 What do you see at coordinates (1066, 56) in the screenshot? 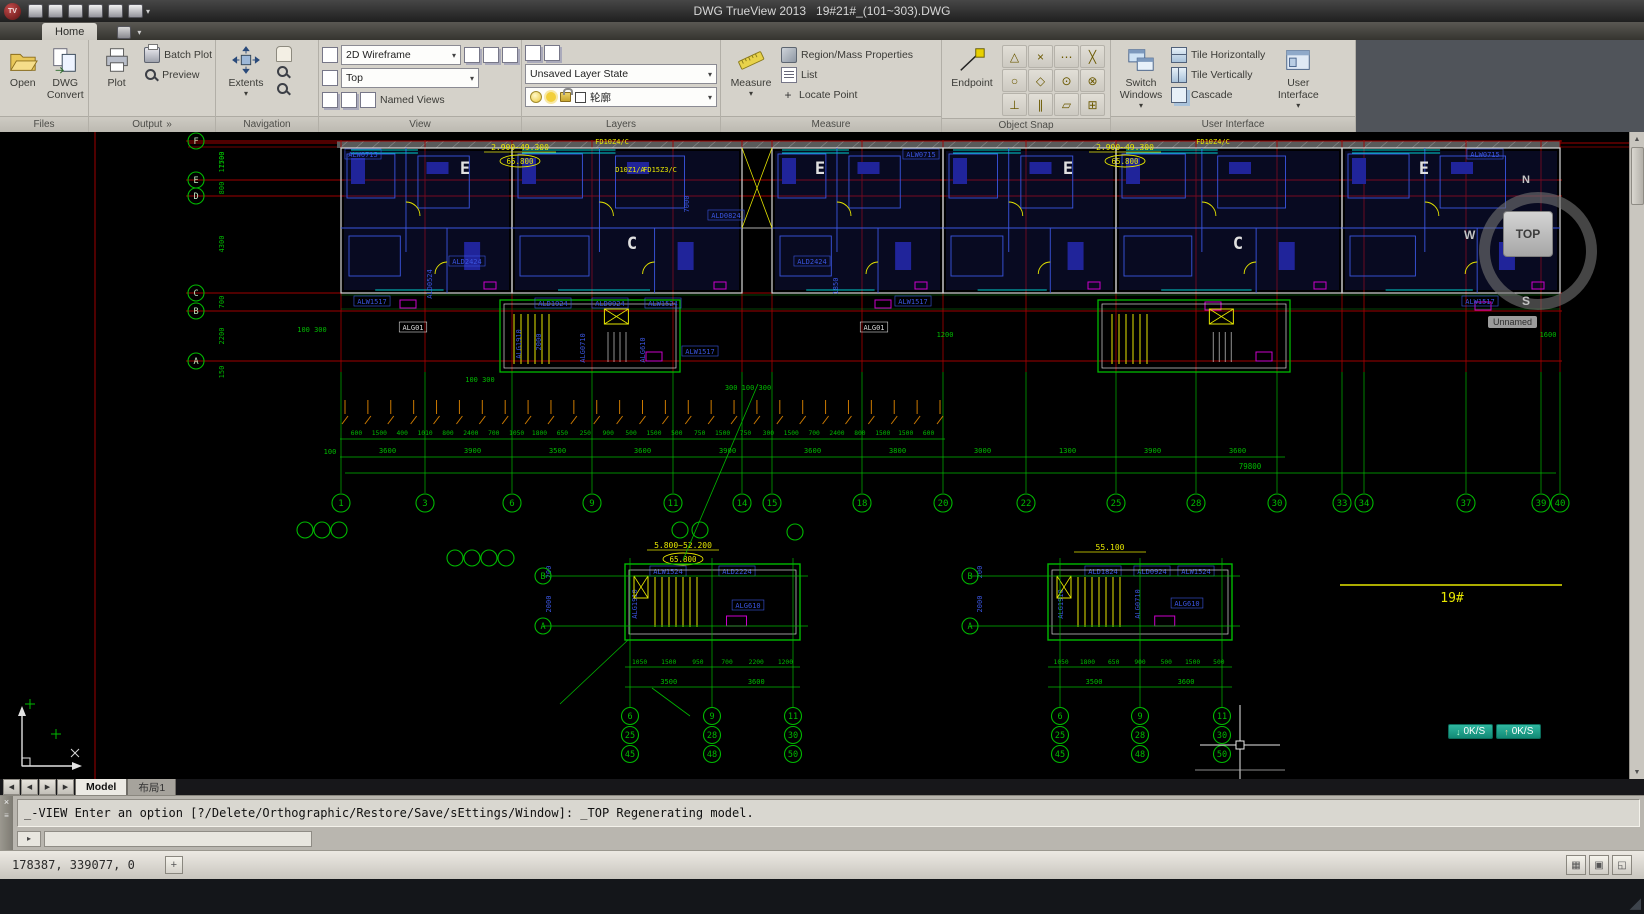
I see `extension-snap-button: ⋯` at bounding box center [1066, 56].